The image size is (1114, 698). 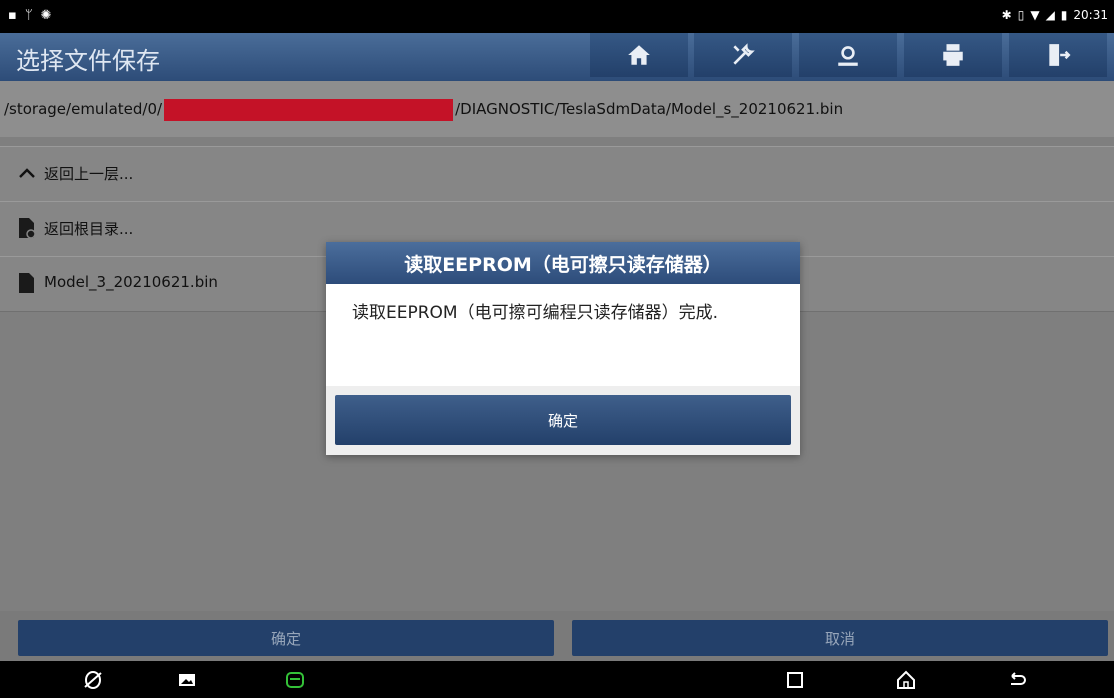 I want to click on signal-icon: ◢, so click(x=1050, y=15).